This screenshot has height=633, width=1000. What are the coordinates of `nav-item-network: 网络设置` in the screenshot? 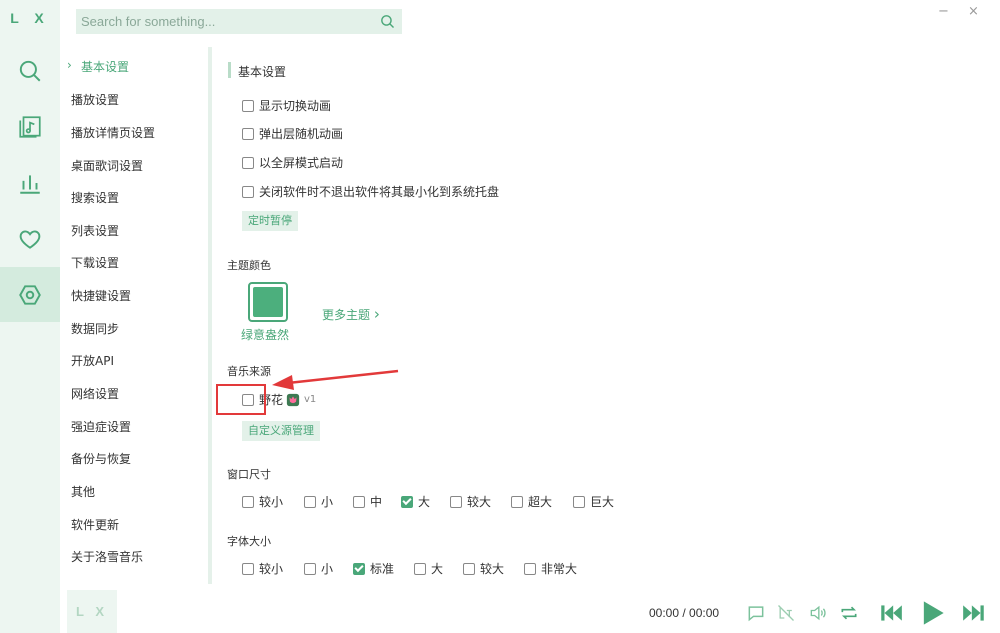 It's located at (95, 393).